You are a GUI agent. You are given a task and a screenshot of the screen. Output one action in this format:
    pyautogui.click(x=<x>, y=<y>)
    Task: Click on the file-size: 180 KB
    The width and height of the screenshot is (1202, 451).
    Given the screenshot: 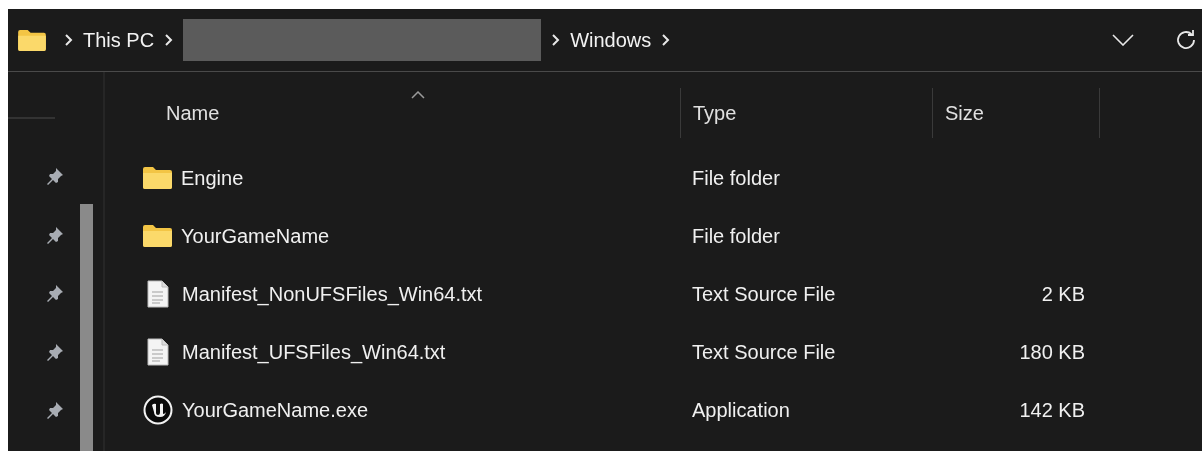 What is the action you would take?
    pyautogui.click(x=1052, y=352)
    